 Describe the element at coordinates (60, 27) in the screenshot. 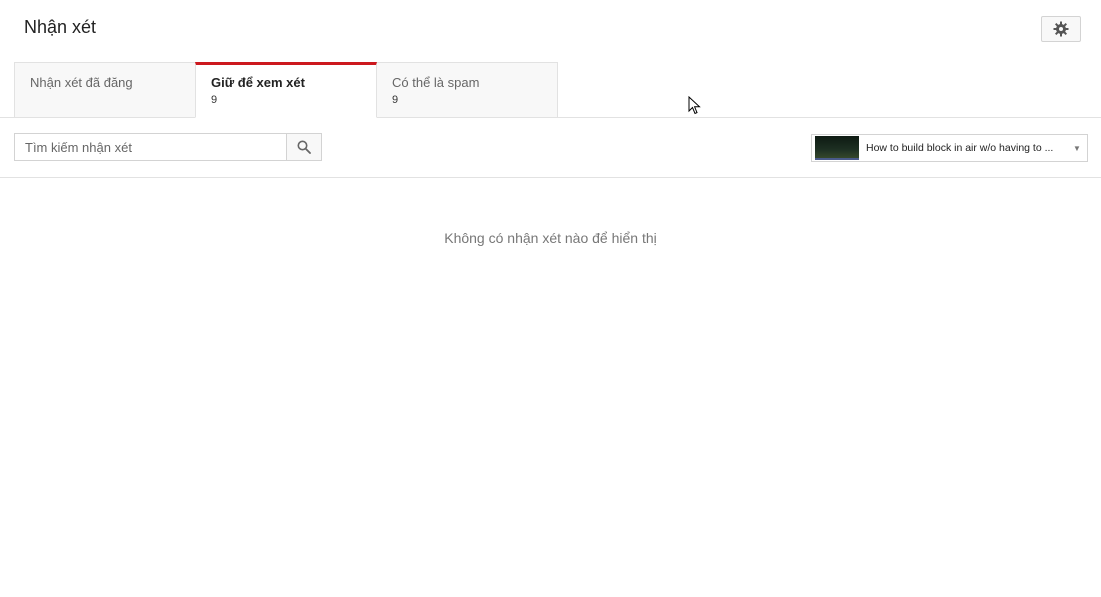

I see `page-title: Nhận xét` at that location.